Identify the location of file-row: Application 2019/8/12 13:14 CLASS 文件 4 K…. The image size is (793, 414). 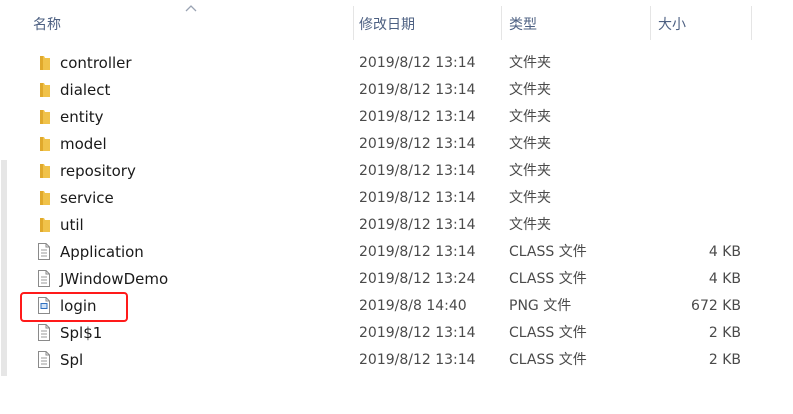
(401, 251).